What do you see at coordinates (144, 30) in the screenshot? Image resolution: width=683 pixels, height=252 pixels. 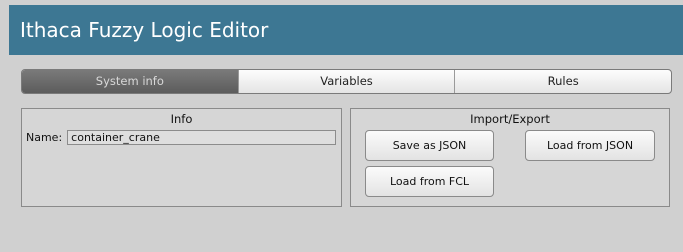 I see `app-title: Ithaca Fuzzy Logic Editor` at bounding box center [144, 30].